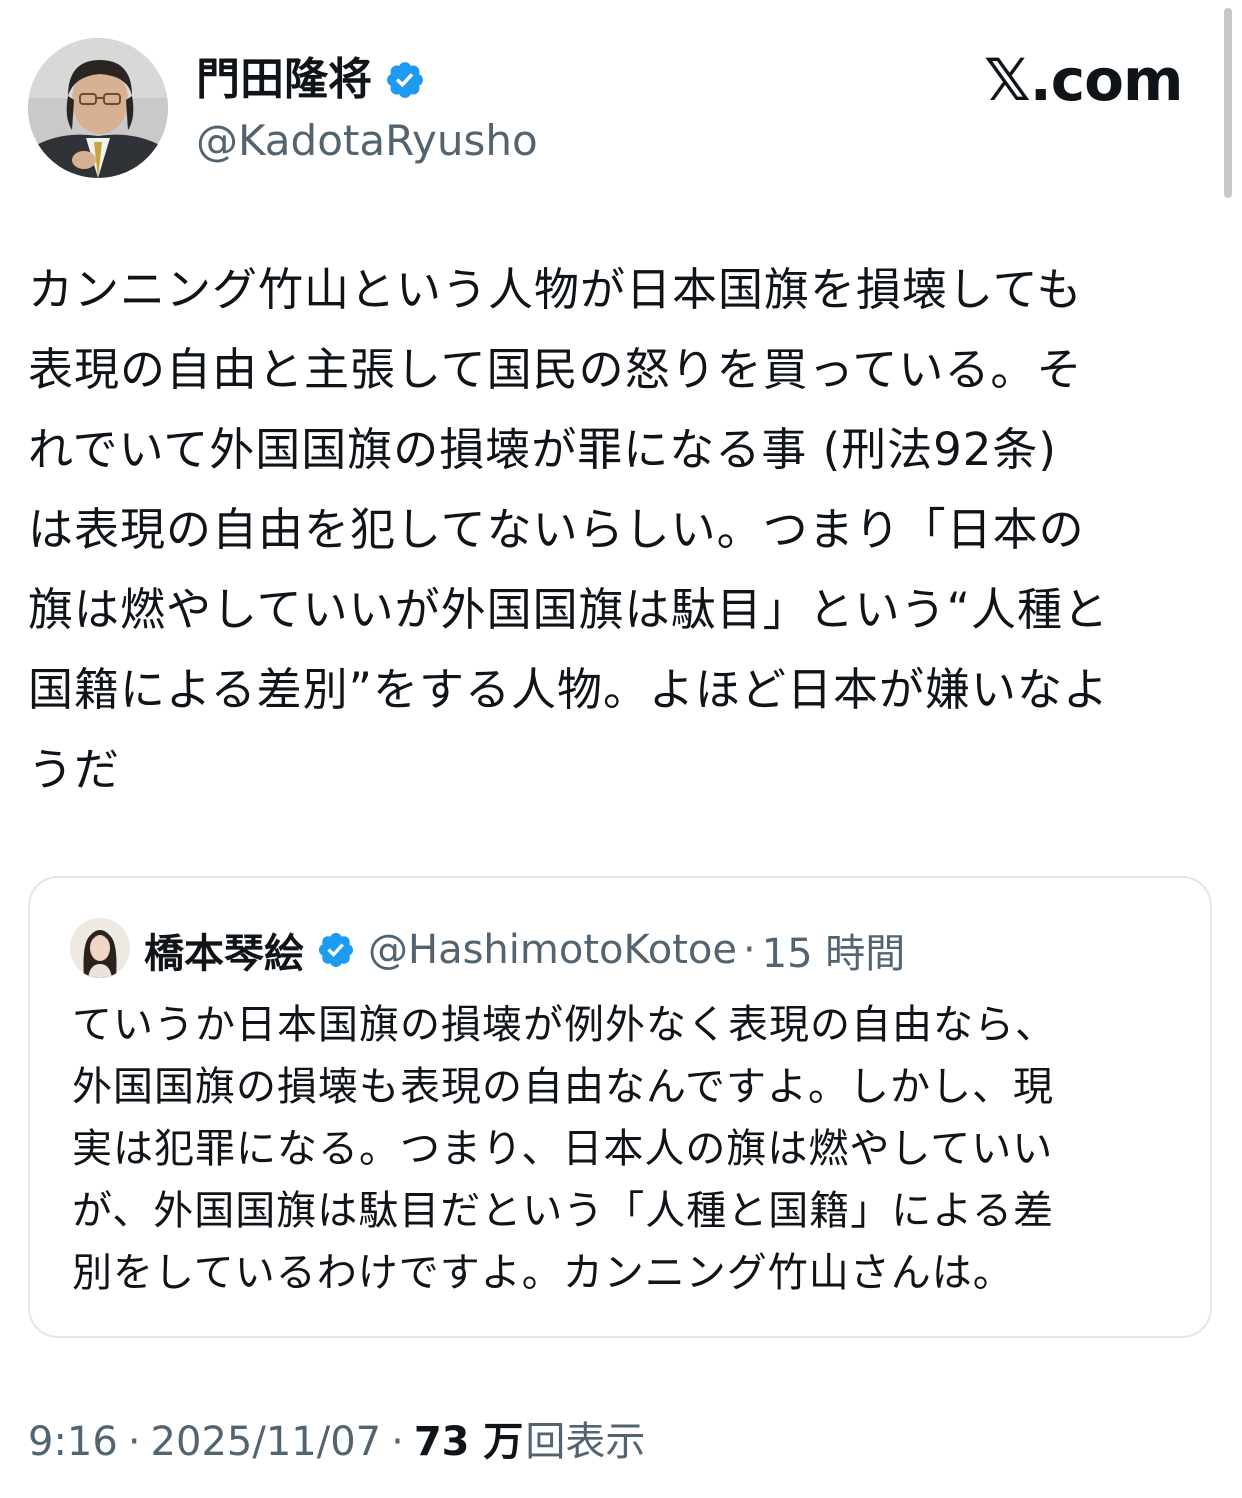 This screenshot has height=1498, width=1242. I want to click on tweet-meta: 9:16 · 2025/11/07 · 73 万 回表示, so click(336, 1442).